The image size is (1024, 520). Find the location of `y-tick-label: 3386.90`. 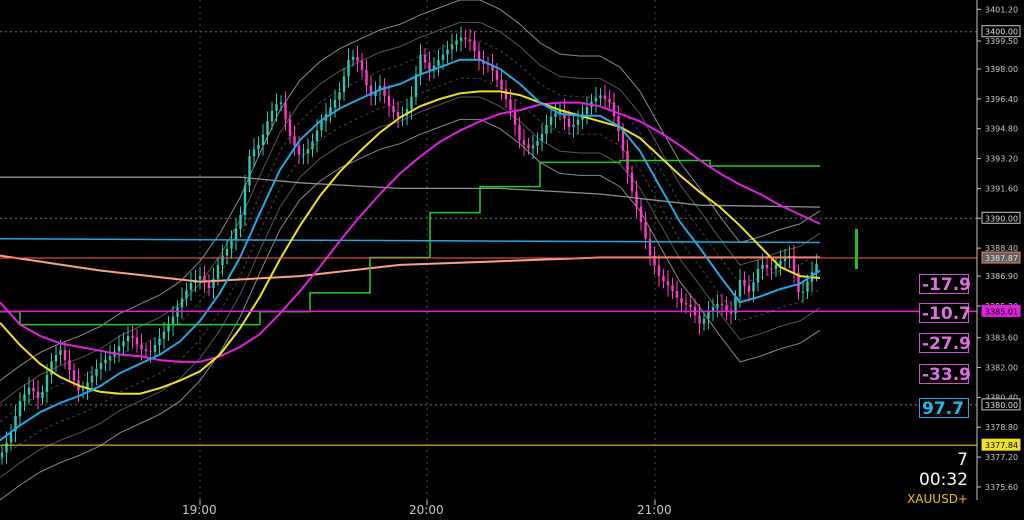

y-tick-label: 3386.90 is located at coordinates (1001, 276).